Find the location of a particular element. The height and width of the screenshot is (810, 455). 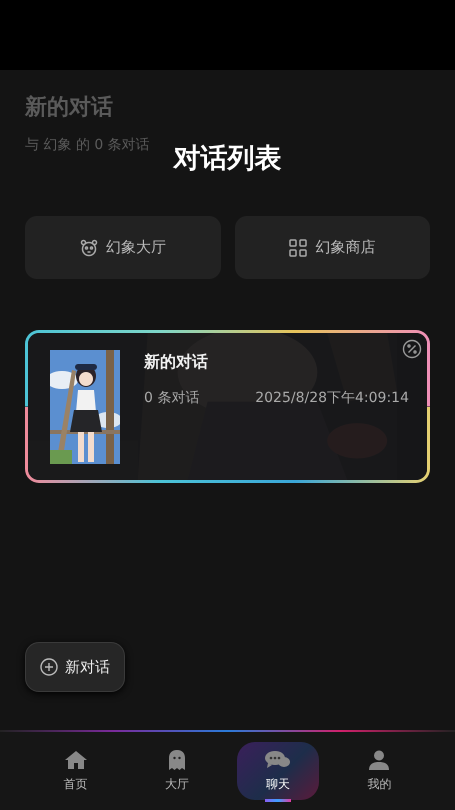

plus-circle-icon is located at coordinates (49, 667).